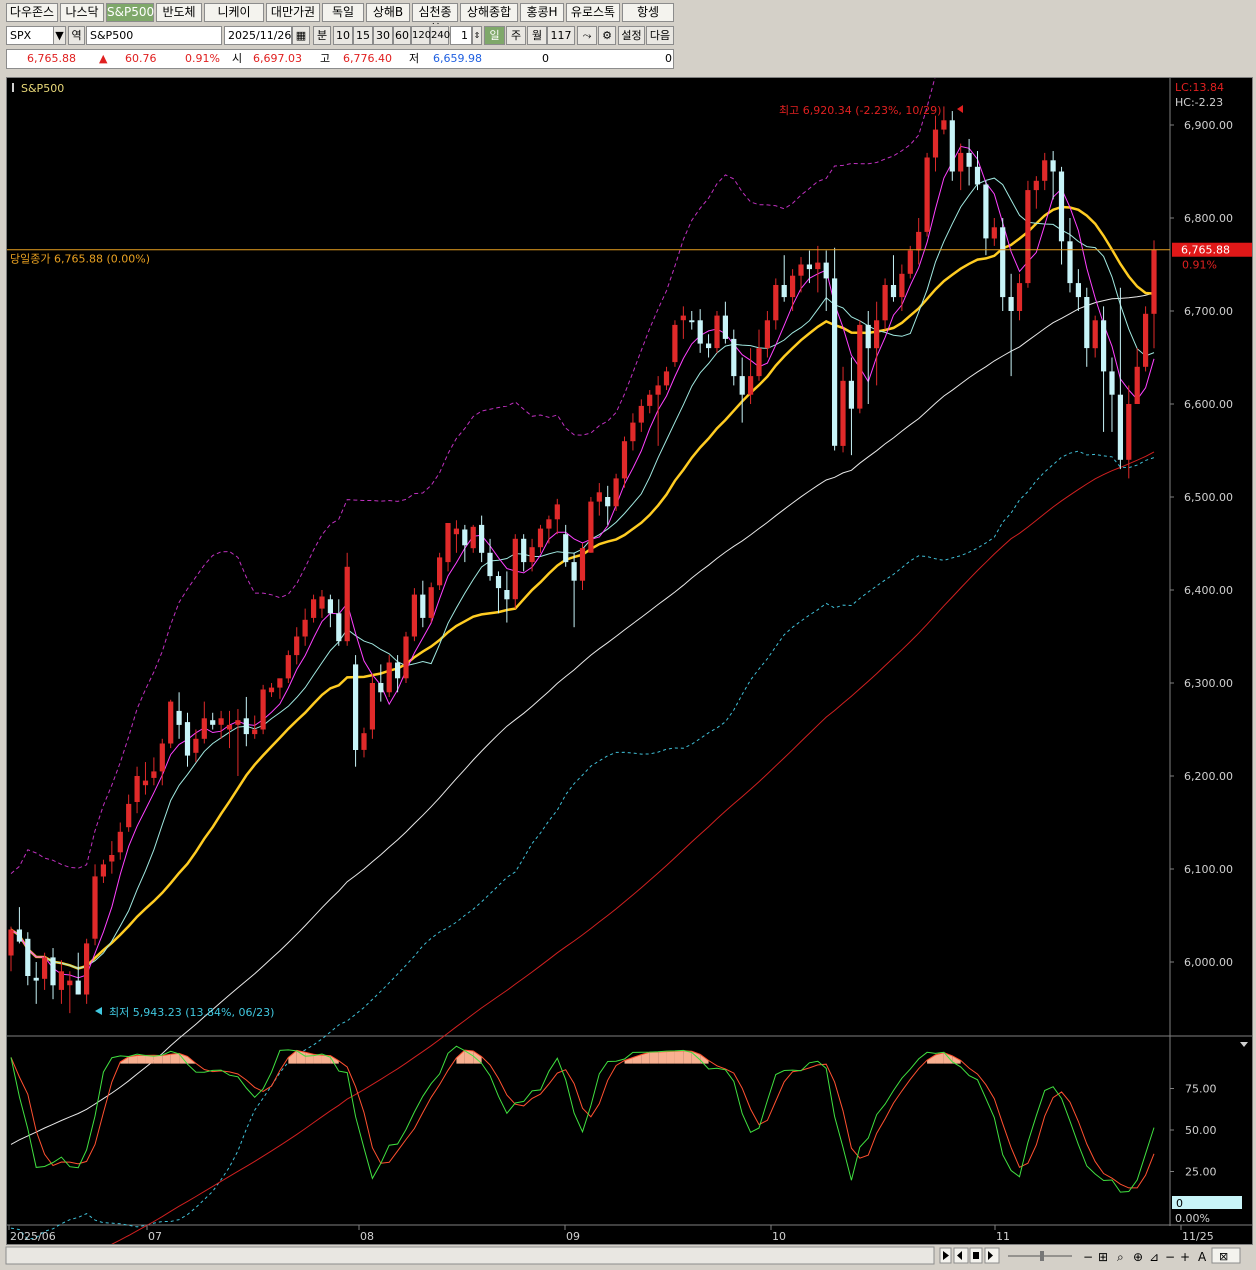  I want to click on period-240-button: 240, so click(440, 35).